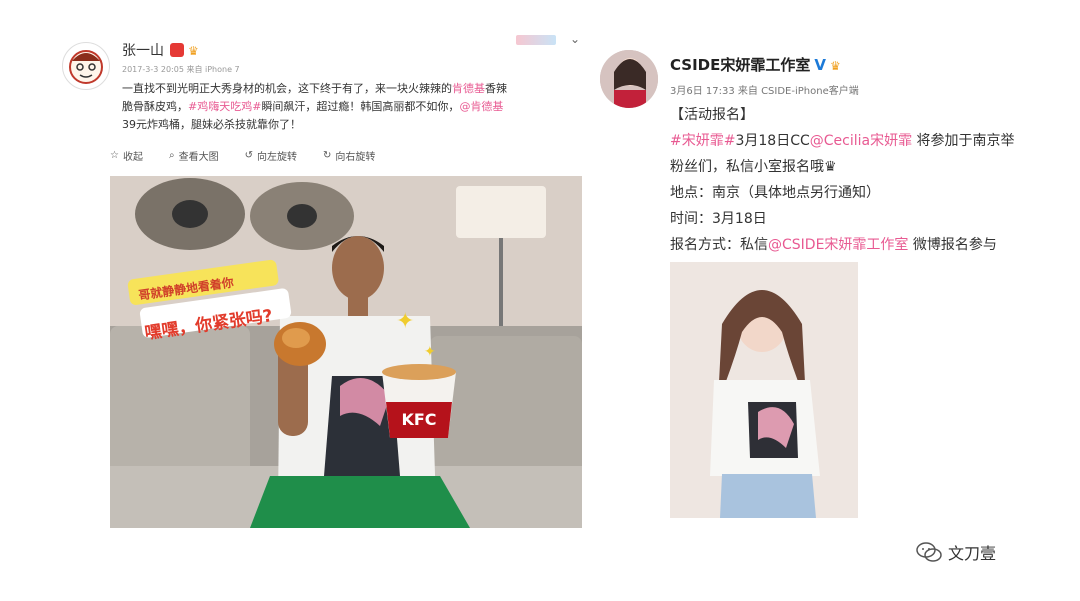 Image resolution: width=1080 pixels, height=601 pixels. What do you see at coordinates (114, 155) in the screenshot?
I see `star-icon: ☆` at bounding box center [114, 155].